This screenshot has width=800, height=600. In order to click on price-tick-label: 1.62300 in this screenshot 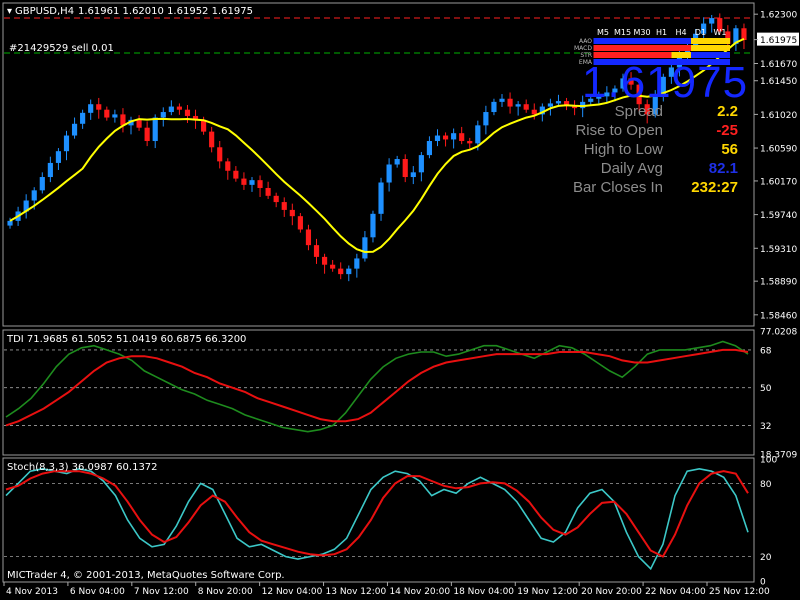, I will do `click(778, 16)`.